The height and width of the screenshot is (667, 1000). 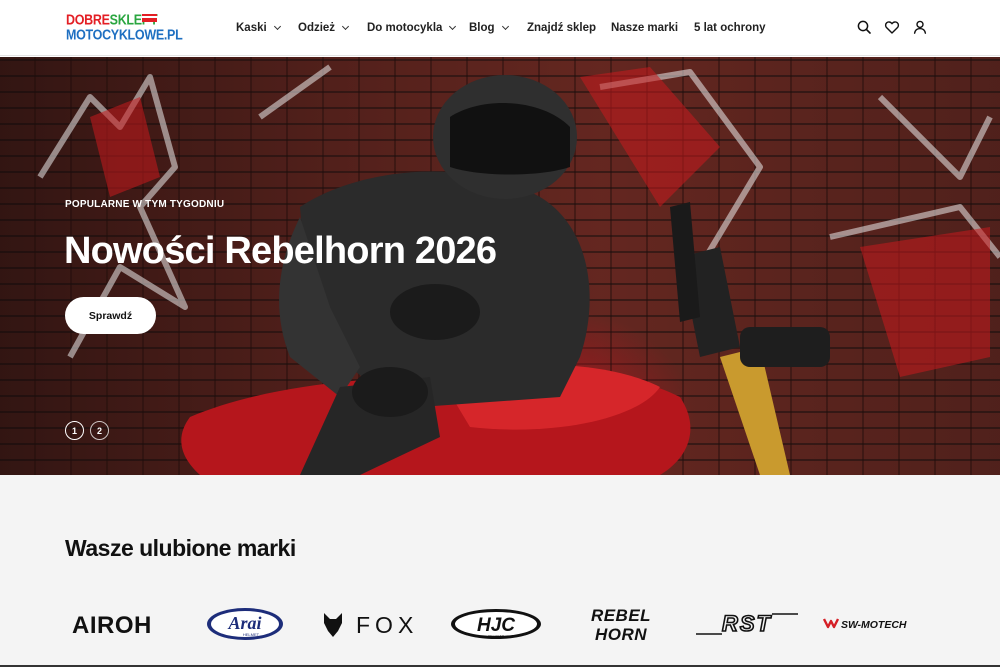 What do you see at coordinates (145, 204) in the screenshot?
I see `hero-tagline: POPULARNE W TYM TYGODNIU` at bounding box center [145, 204].